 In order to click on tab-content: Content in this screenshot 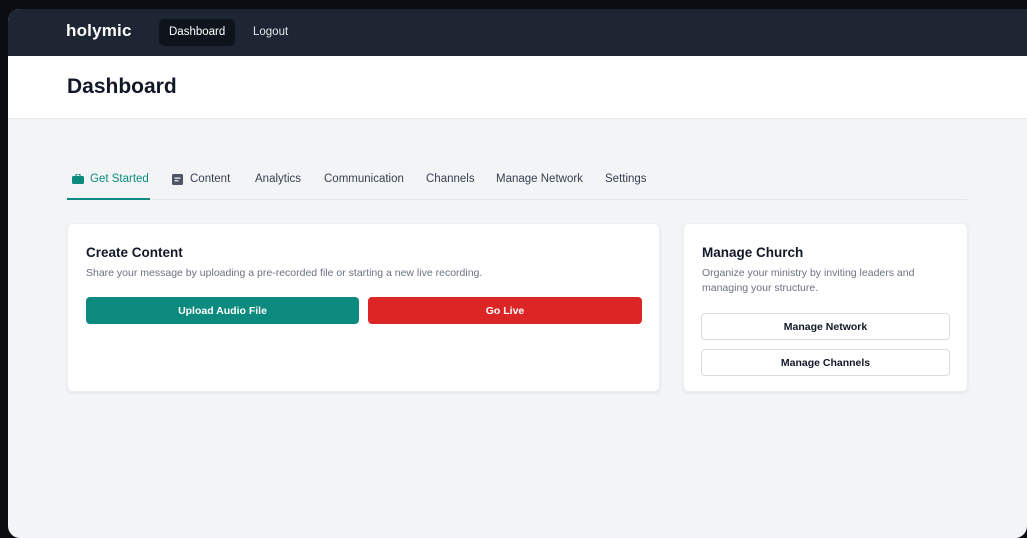, I will do `click(201, 183)`.